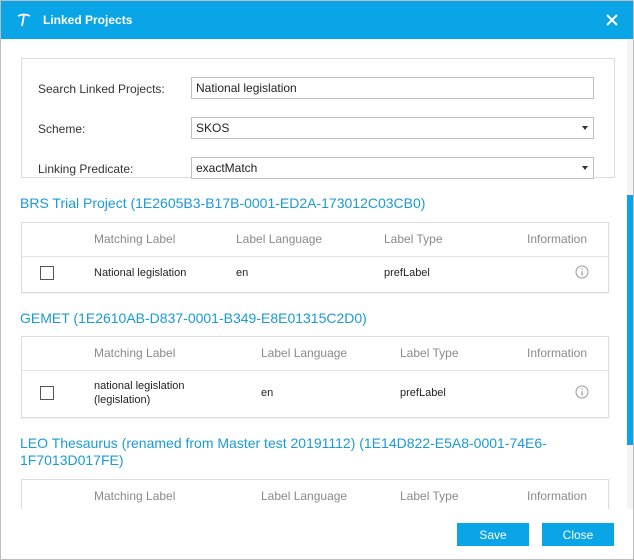  I want to click on predicate-label: Linking Predicate:, so click(86, 169).